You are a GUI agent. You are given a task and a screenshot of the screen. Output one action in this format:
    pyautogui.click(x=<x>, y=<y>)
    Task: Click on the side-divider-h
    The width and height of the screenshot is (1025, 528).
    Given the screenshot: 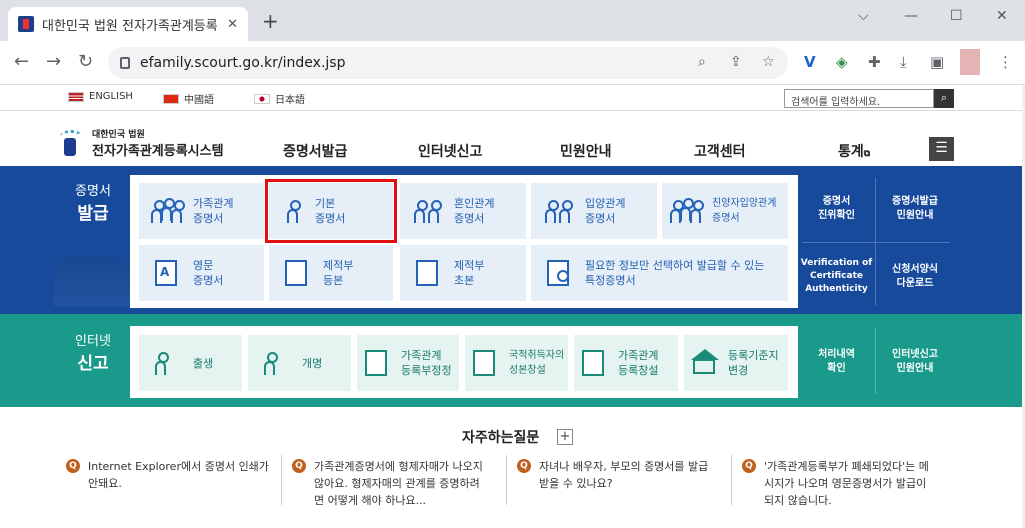 What is the action you would take?
    pyautogui.click(x=876, y=242)
    